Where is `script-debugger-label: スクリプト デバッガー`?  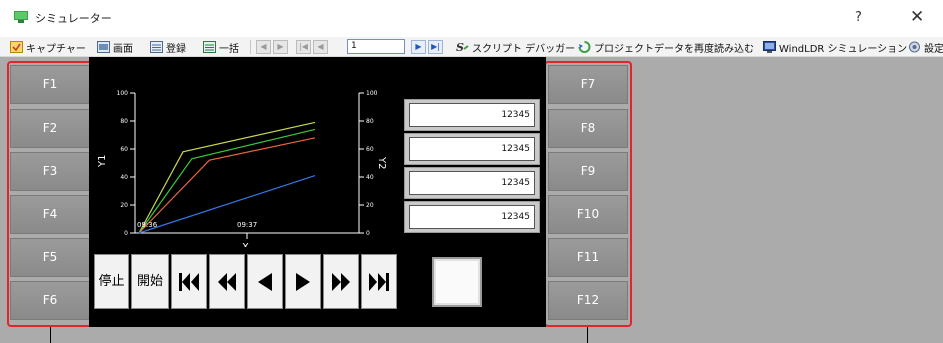 script-debugger-label: スクリプト デバッガー is located at coordinates (524, 49).